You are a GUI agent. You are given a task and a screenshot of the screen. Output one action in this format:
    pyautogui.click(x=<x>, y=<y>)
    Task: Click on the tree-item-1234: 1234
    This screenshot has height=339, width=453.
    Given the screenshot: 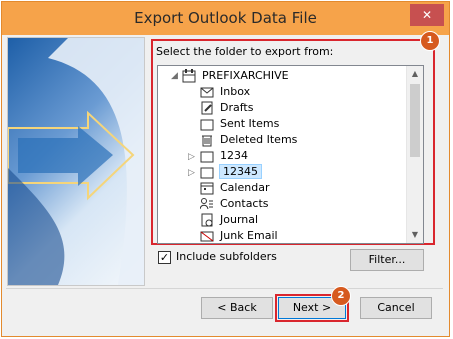 What is the action you would take?
    pyautogui.click(x=224, y=156)
    